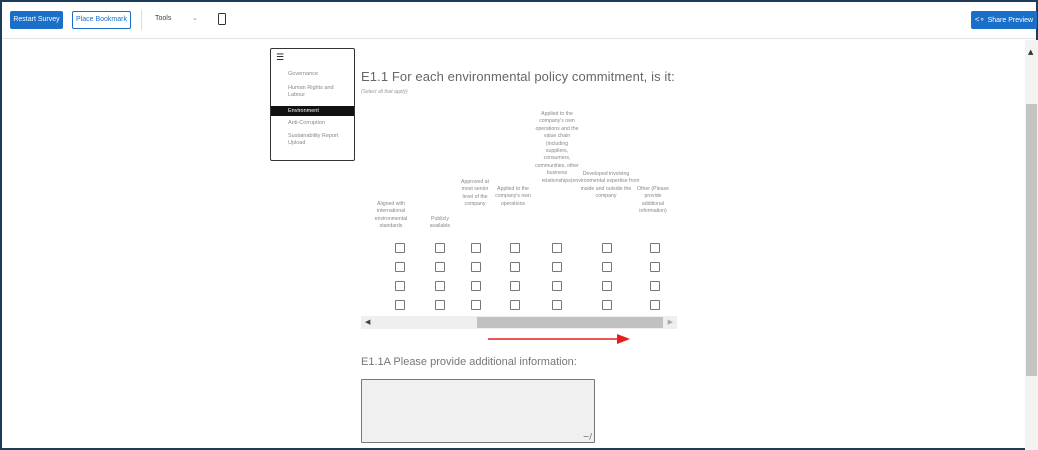 This screenshot has height=450, width=1038. Describe the element at coordinates (367, 322) in the screenshot. I see `scroll-left-arrow-icon: ◀` at that location.